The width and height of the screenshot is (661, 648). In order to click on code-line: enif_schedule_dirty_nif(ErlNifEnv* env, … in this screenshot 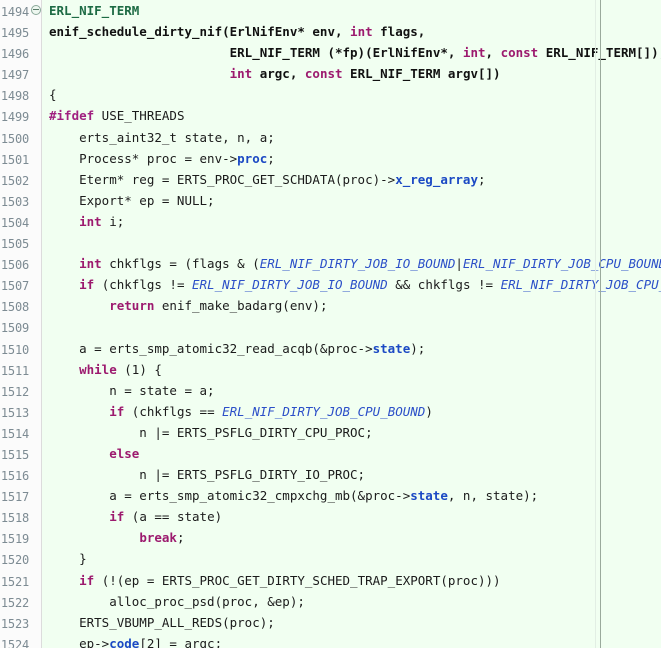, I will do `click(351, 31)`.